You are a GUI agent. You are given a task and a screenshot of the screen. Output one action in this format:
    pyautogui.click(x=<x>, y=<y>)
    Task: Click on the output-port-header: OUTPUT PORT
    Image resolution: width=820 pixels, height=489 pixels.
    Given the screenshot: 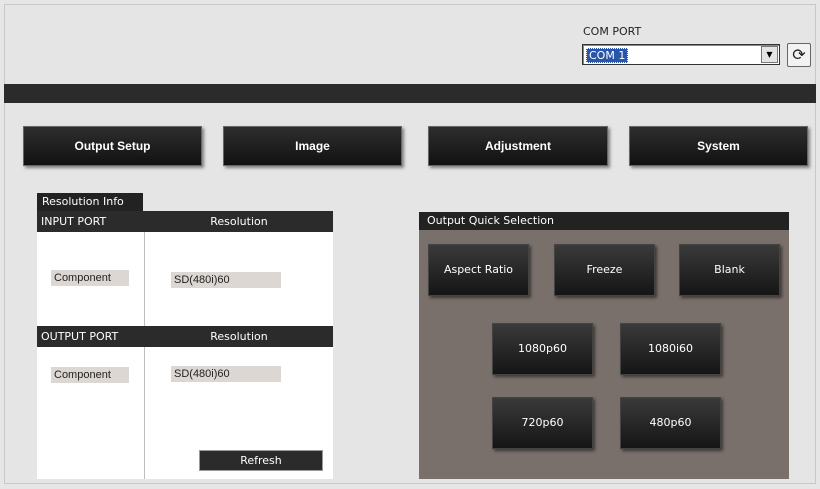 What is the action you would take?
    pyautogui.click(x=80, y=336)
    